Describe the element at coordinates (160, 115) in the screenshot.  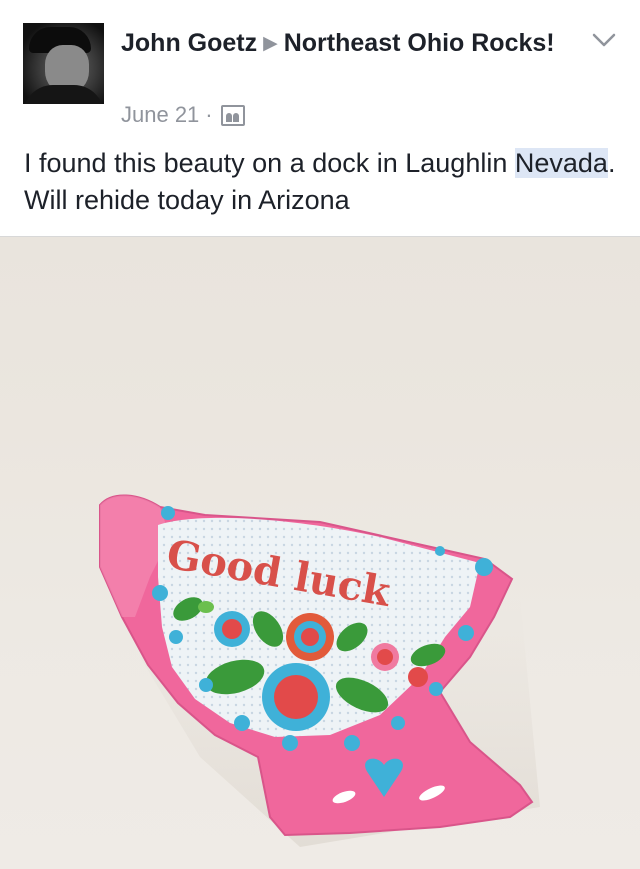
I see `post-date: June 21` at that location.